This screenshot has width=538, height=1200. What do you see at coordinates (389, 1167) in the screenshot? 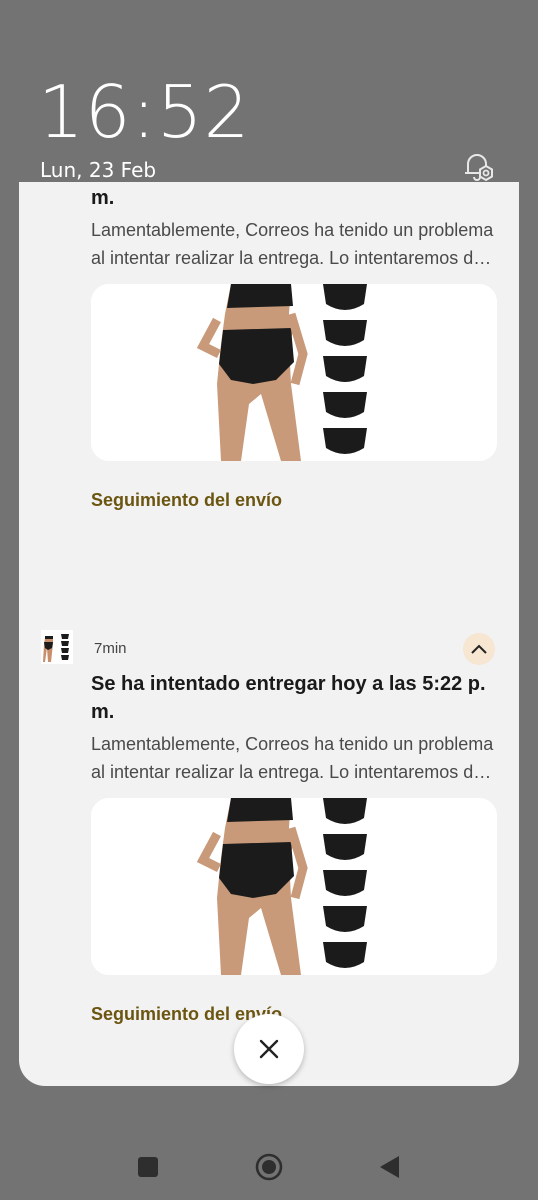
I see `triangle-left-icon` at bounding box center [389, 1167].